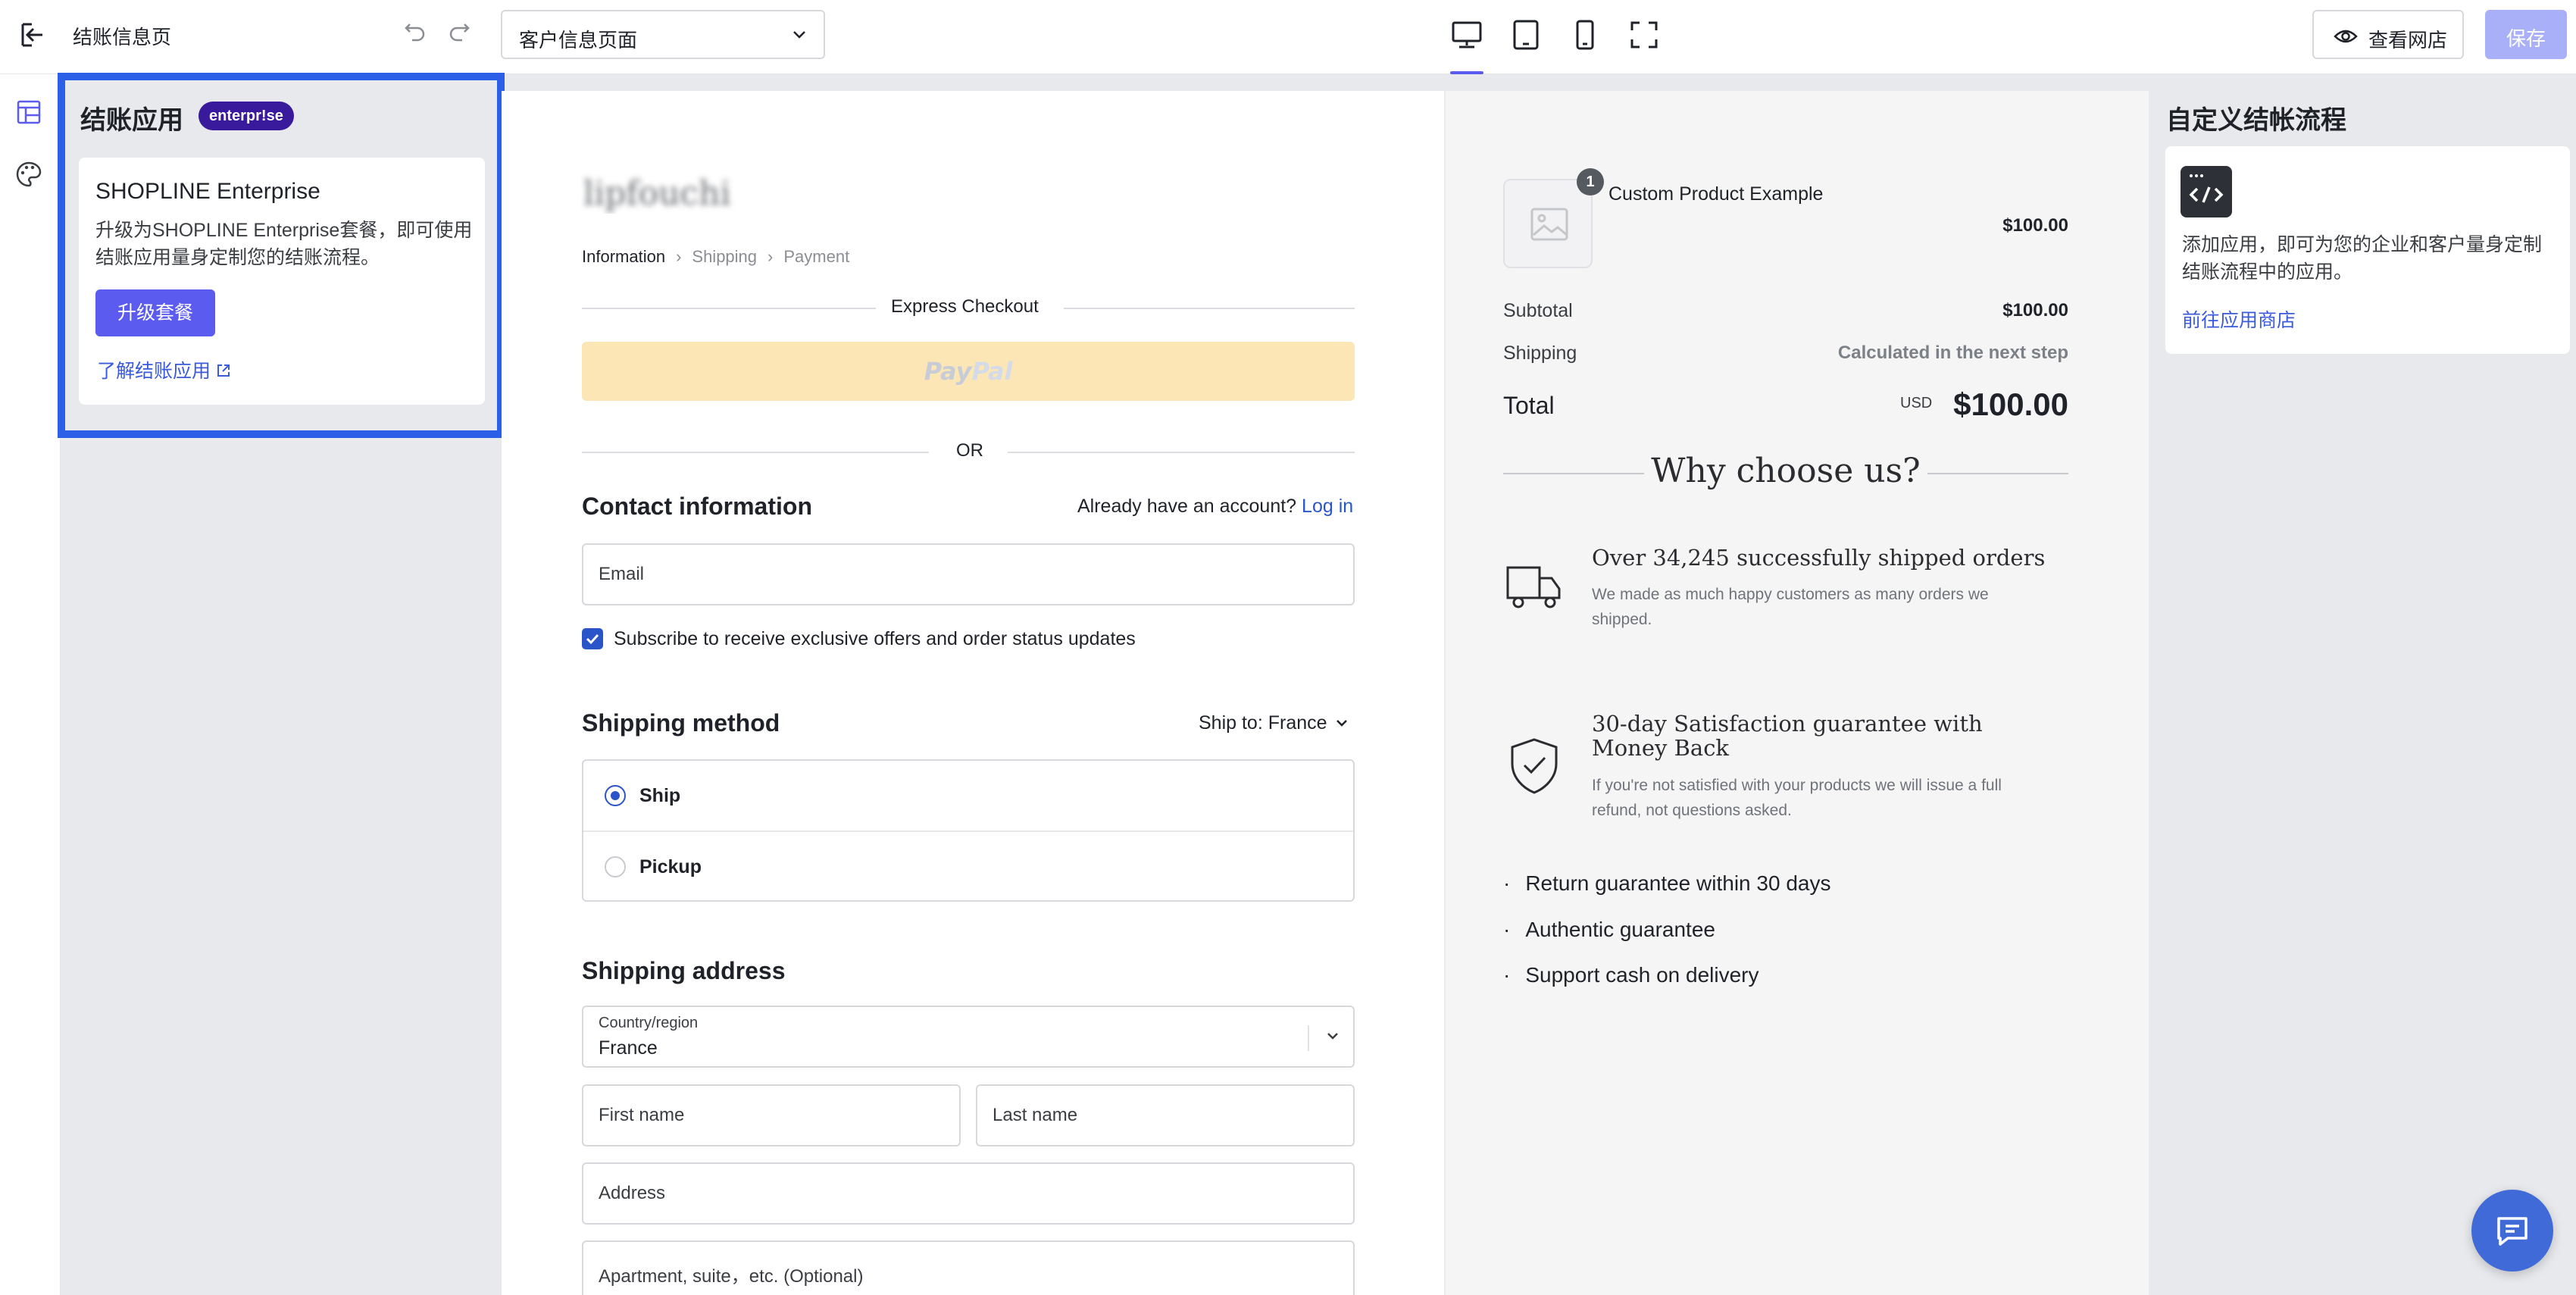 The width and height of the screenshot is (2576, 1295). What do you see at coordinates (1035, 1115) in the screenshot?
I see `last-name-placeholder: Last name` at bounding box center [1035, 1115].